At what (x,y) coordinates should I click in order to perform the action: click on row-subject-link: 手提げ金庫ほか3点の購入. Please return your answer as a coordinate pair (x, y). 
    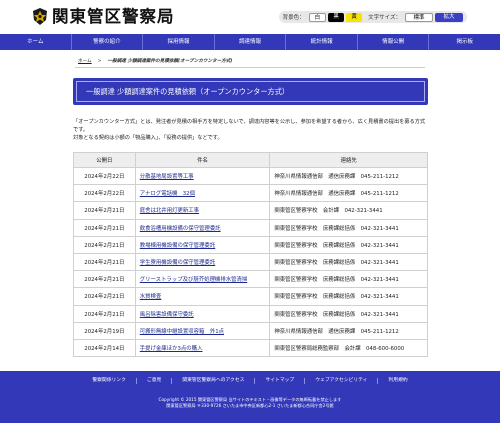
    Looking at the image, I should click on (171, 349).